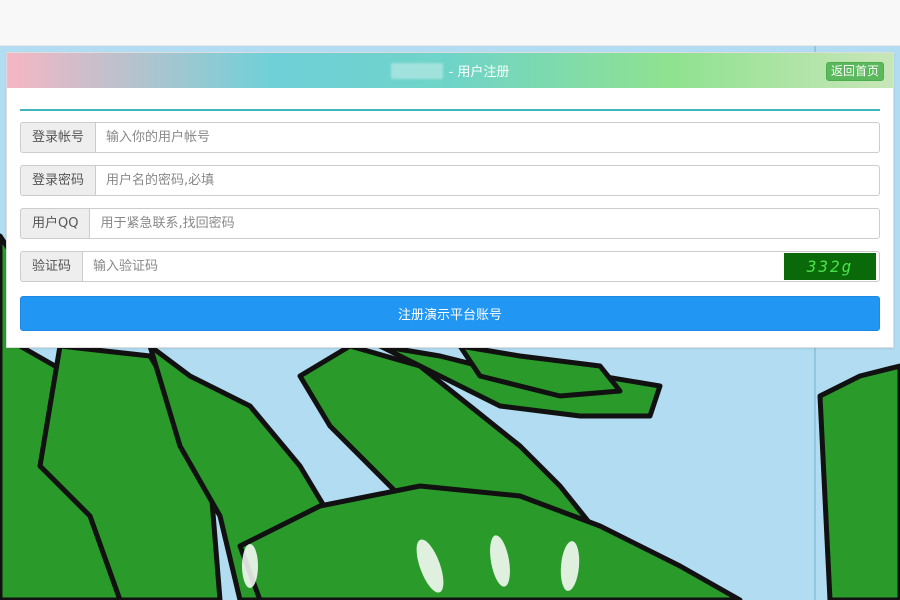  Describe the element at coordinates (51, 266) in the screenshot. I see `captcha-label: 验证码` at that location.